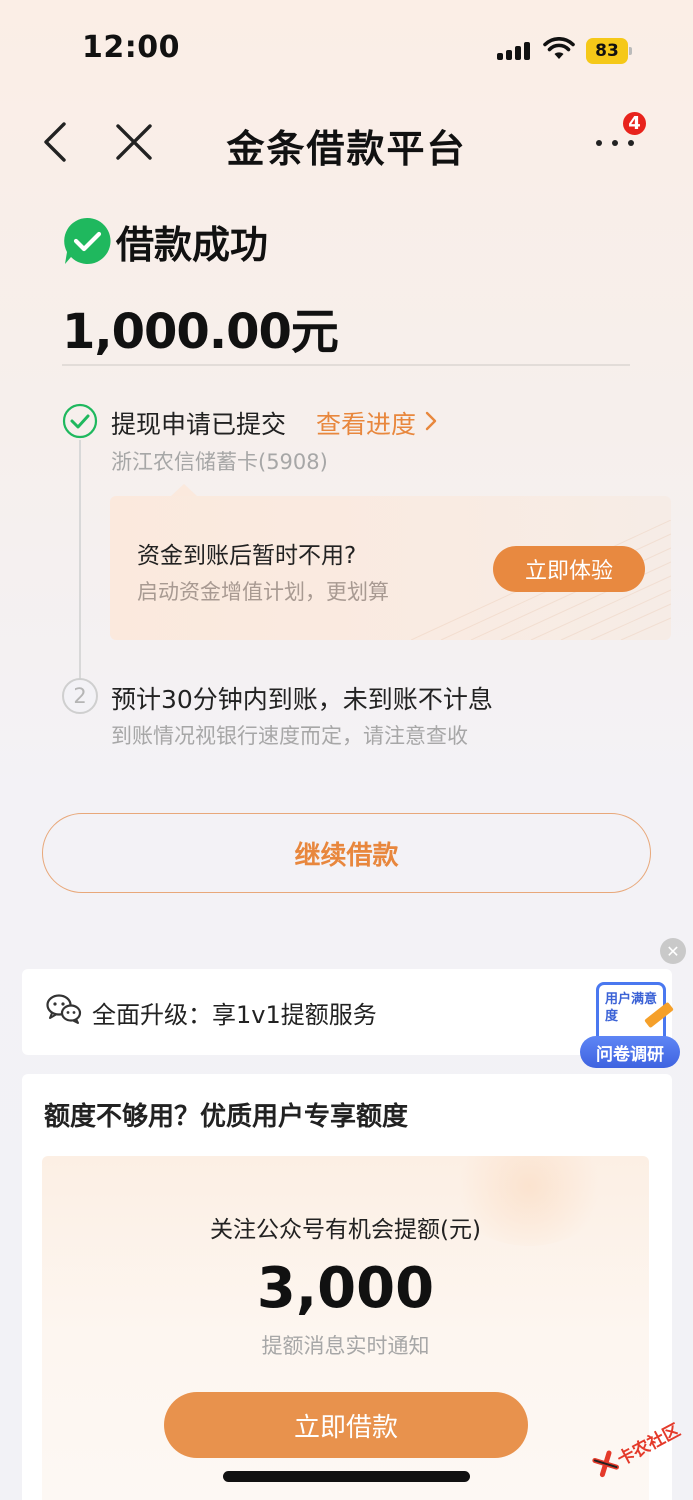 This screenshot has width=693, height=1500. What do you see at coordinates (219, 462) in the screenshot?
I see `step-1-subtitle: 浙江农信储蓄卡(5908)` at bounding box center [219, 462].